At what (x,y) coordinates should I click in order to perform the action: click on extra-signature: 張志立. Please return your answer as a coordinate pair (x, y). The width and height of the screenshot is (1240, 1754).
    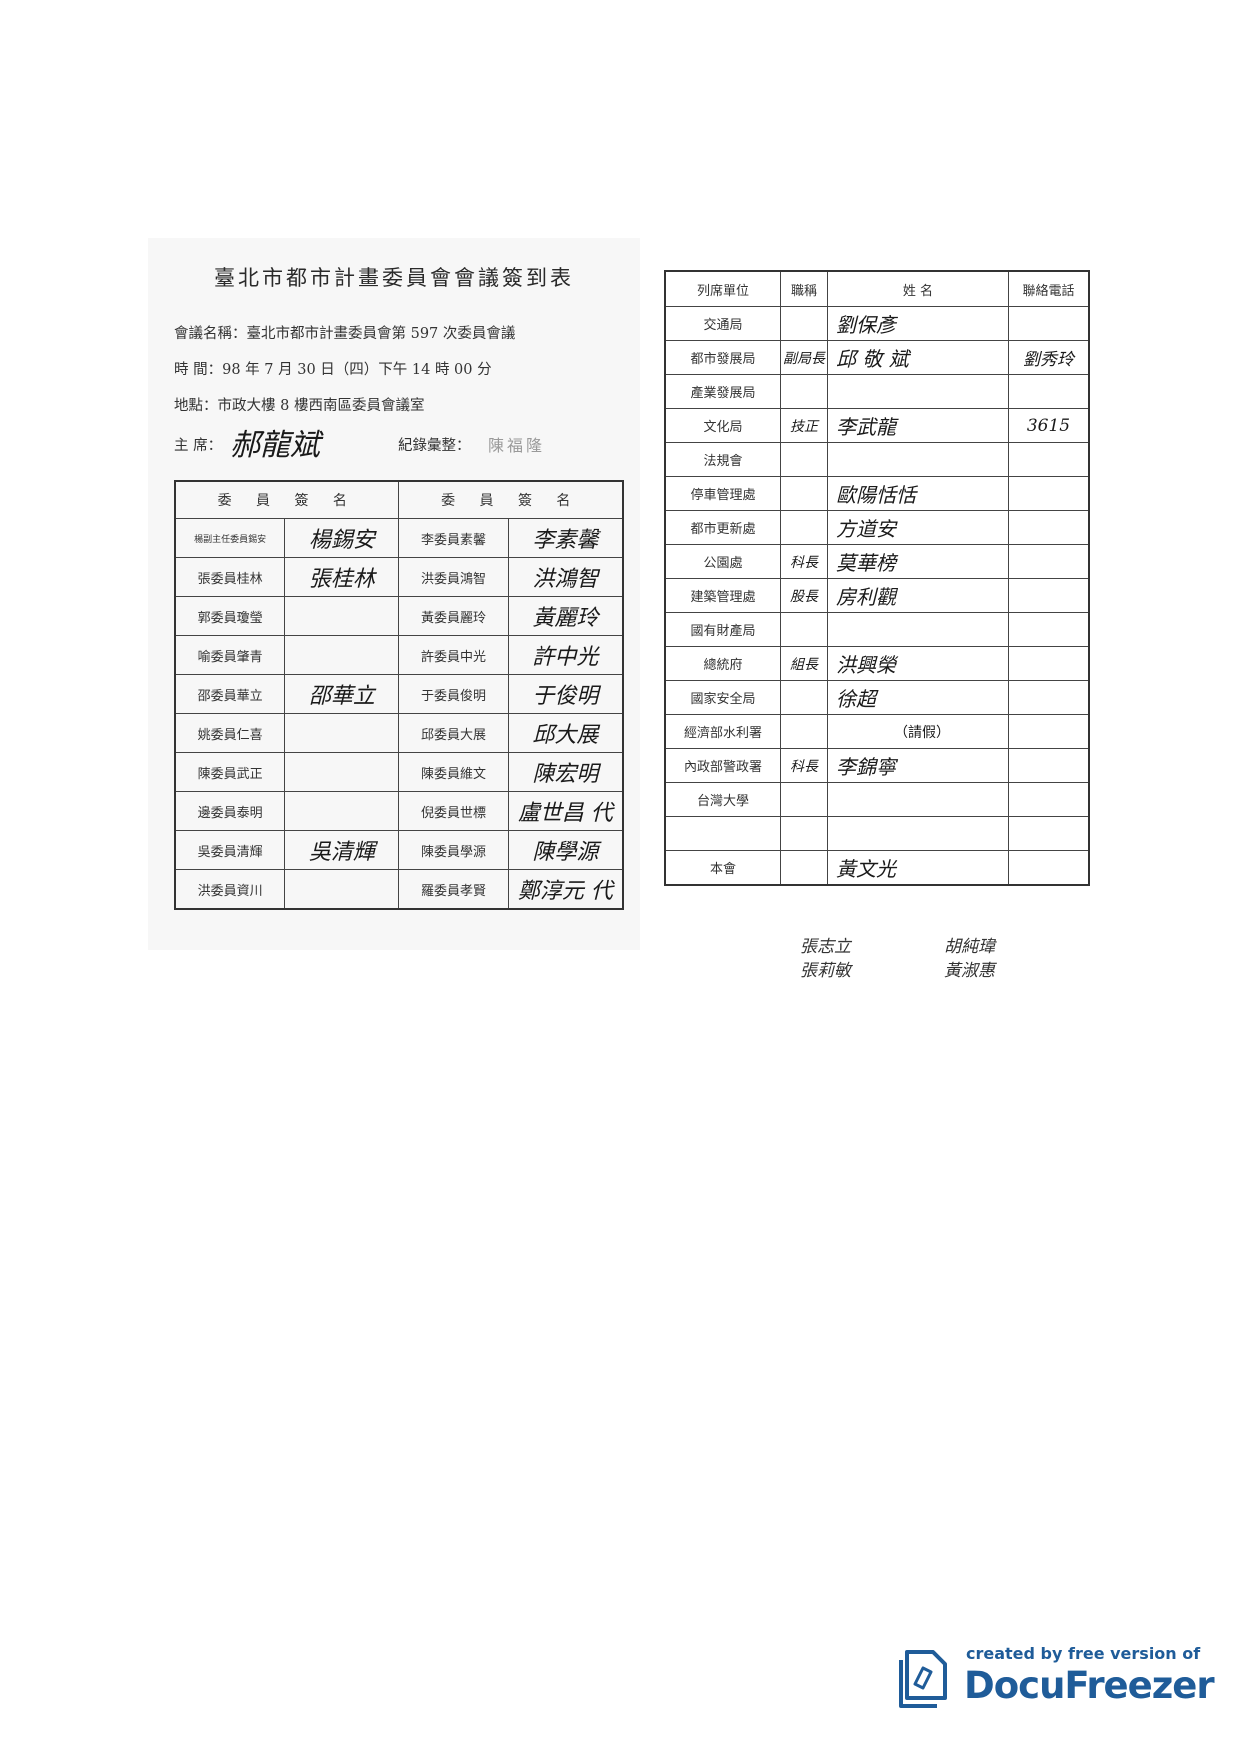
    Looking at the image, I should click on (825, 947).